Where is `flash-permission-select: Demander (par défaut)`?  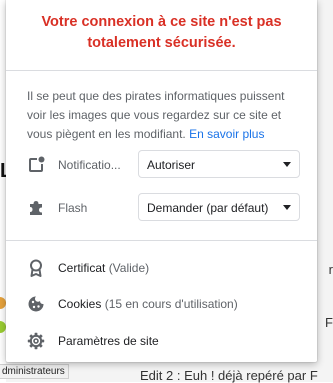 flash-permission-select: Demander (par défaut) is located at coordinates (219, 207).